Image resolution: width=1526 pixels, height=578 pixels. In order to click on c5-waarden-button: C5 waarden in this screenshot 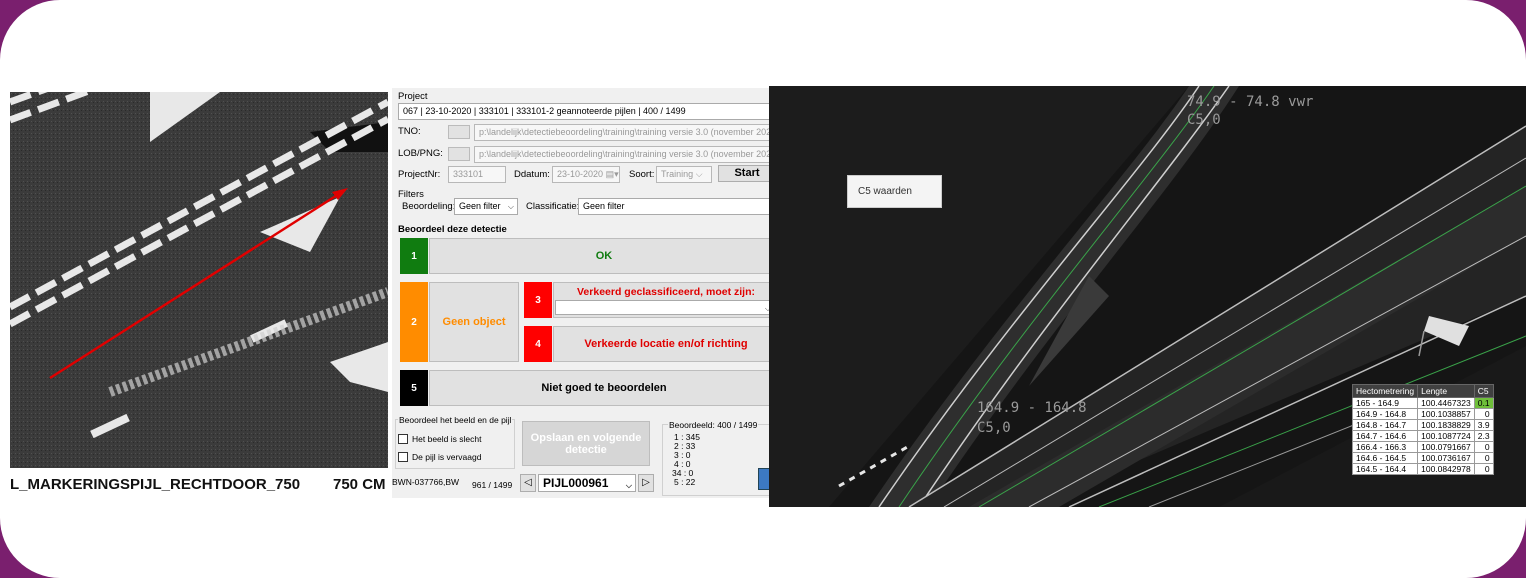, I will do `click(894, 191)`.